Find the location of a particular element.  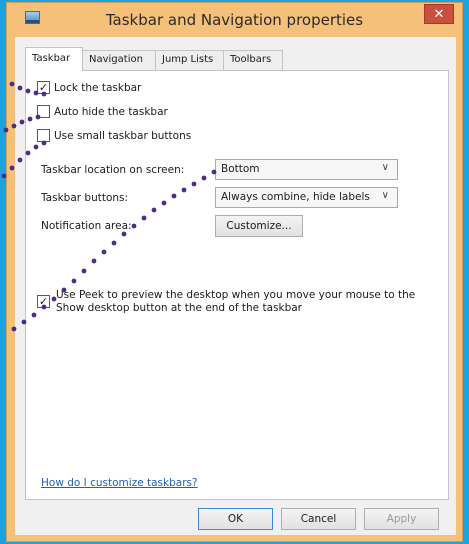

help-link: How do I customize taskbars? is located at coordinates (119, 483).